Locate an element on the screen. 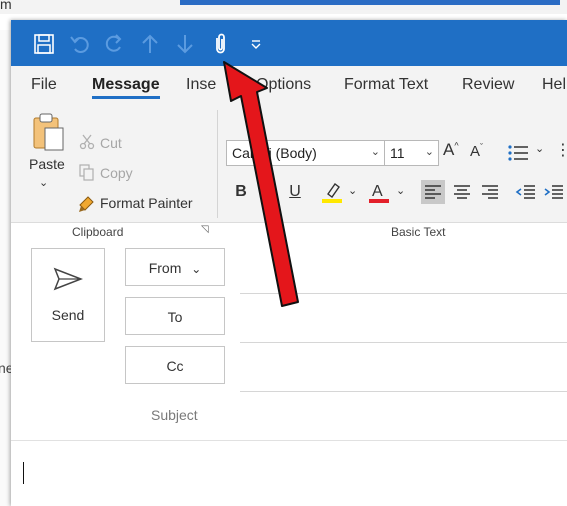 The height and width of the screenshot is (506, 567). italic-button: I is located at coordinates (269, 192).